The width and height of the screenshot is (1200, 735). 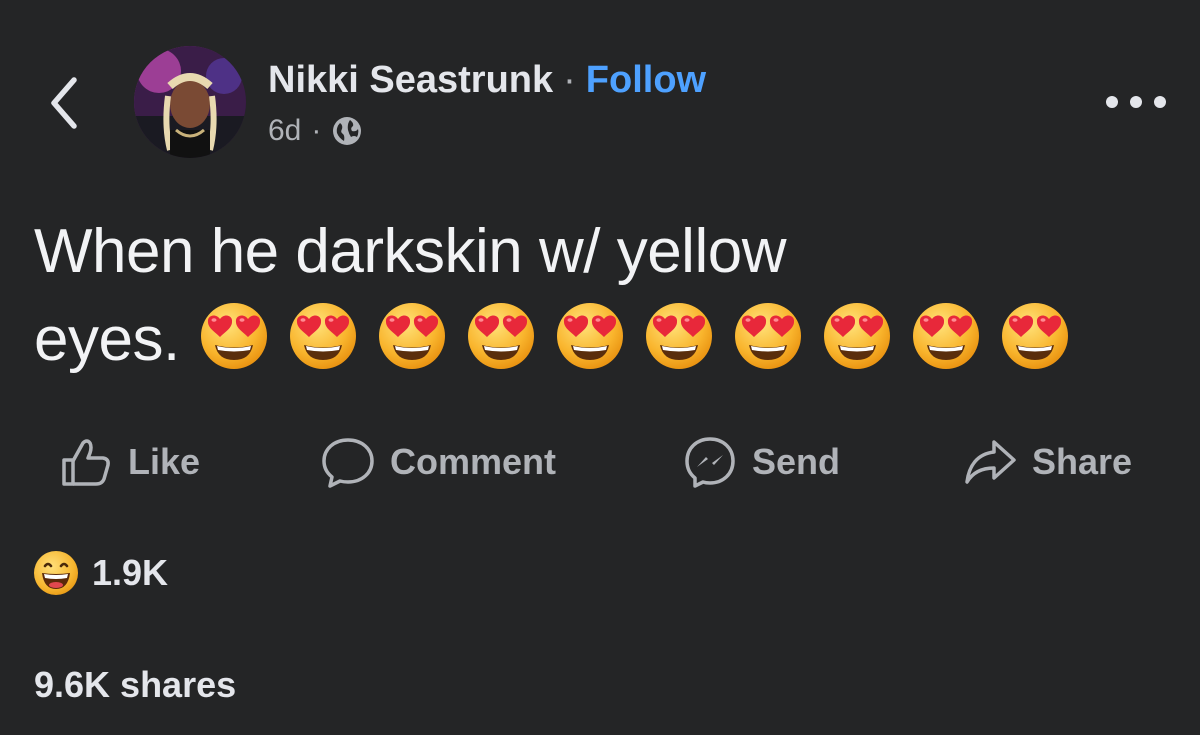 I want to click on back-button, so click(x=66, y=103).